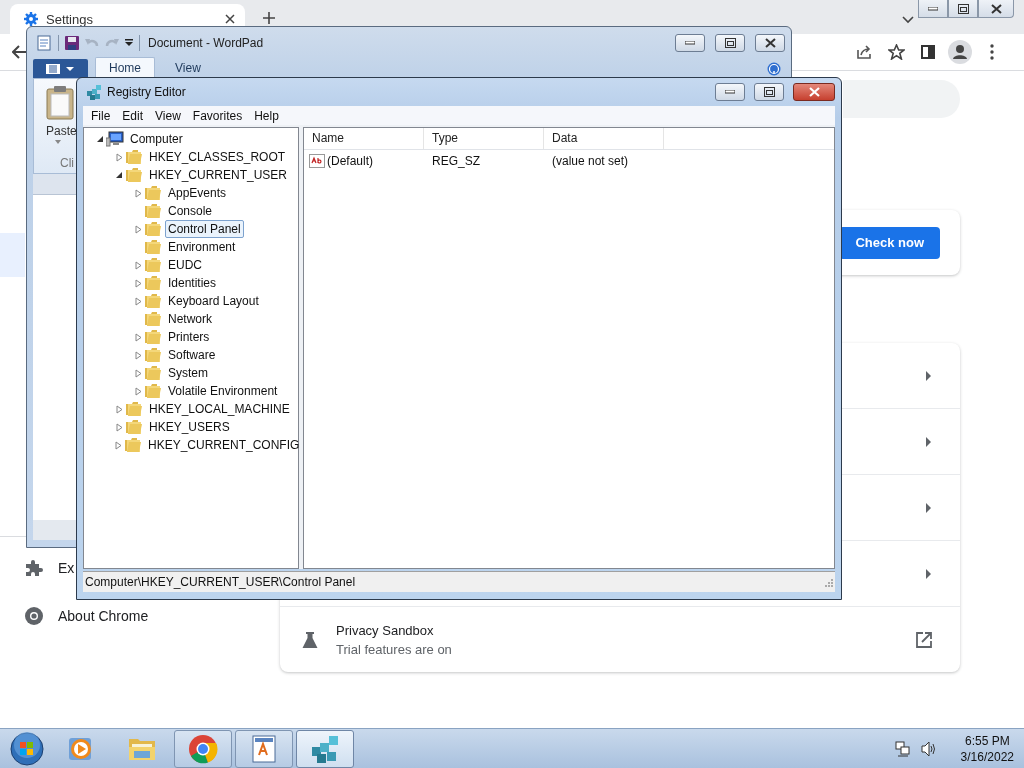 This screenshot has height=768, width=1024. What do you see at coordinates (213, 301) in the screenshot?
I see `tree-item: Keyboard Layout` at bounding box center [213, 301].